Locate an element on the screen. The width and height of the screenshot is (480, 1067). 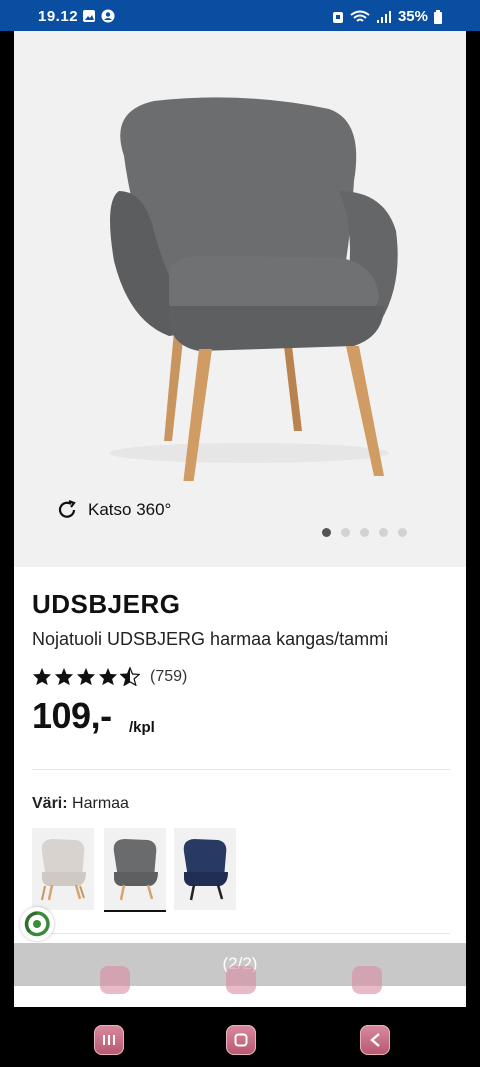
color-value: Harmaa is located at coordinates (100, 803).